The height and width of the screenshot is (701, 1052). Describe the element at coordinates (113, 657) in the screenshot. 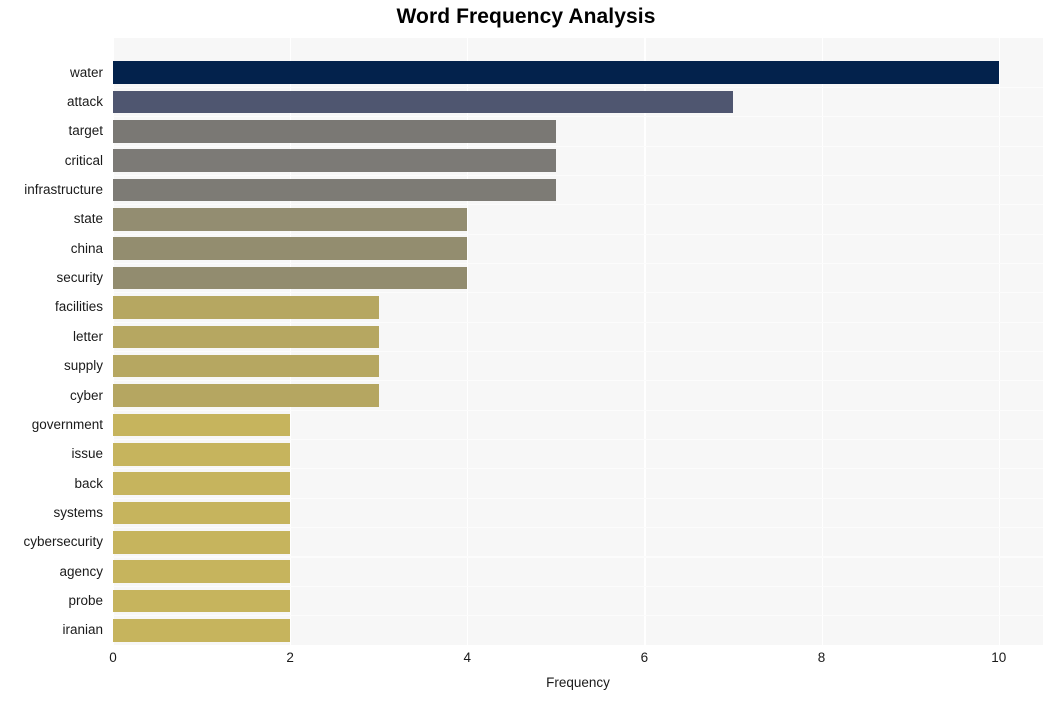

I see `x-axis-tick-0: 0` at that location.